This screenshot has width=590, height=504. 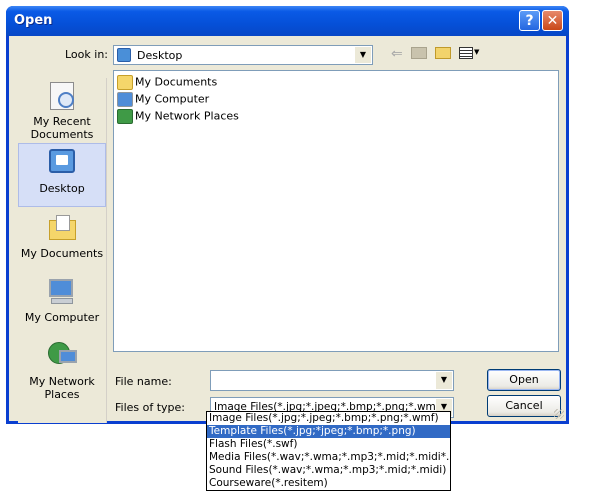 I want to click on file-name-dropdown-icon, so click(x=443, y=380).